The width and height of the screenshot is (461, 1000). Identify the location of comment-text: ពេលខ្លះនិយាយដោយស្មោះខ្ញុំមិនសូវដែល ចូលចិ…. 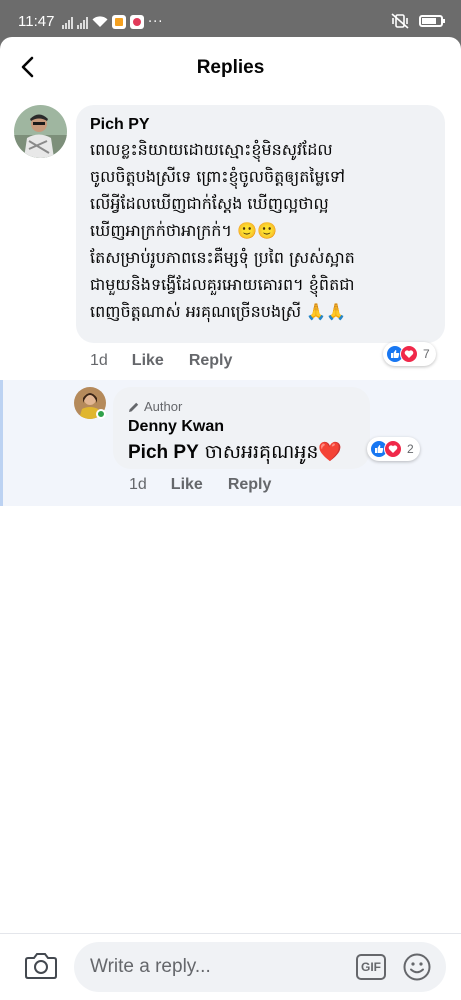
(265, 230).